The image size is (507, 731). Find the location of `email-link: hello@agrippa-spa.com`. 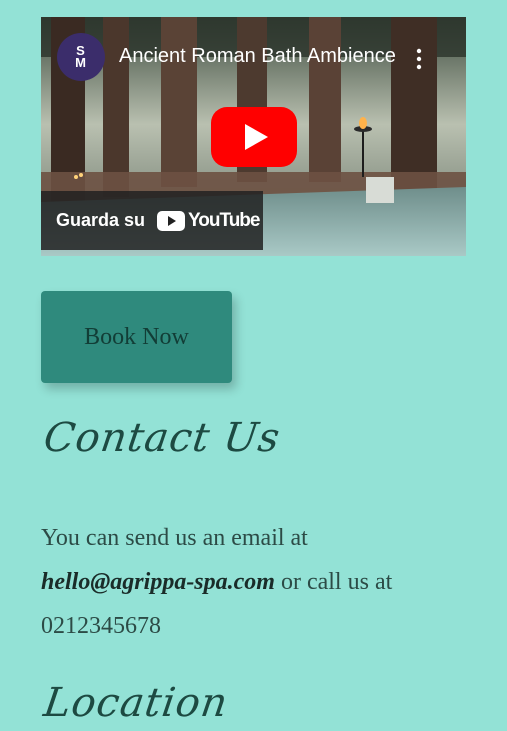

email-link: hello@agrippa-spa.com is located at coordinates (158, 582).